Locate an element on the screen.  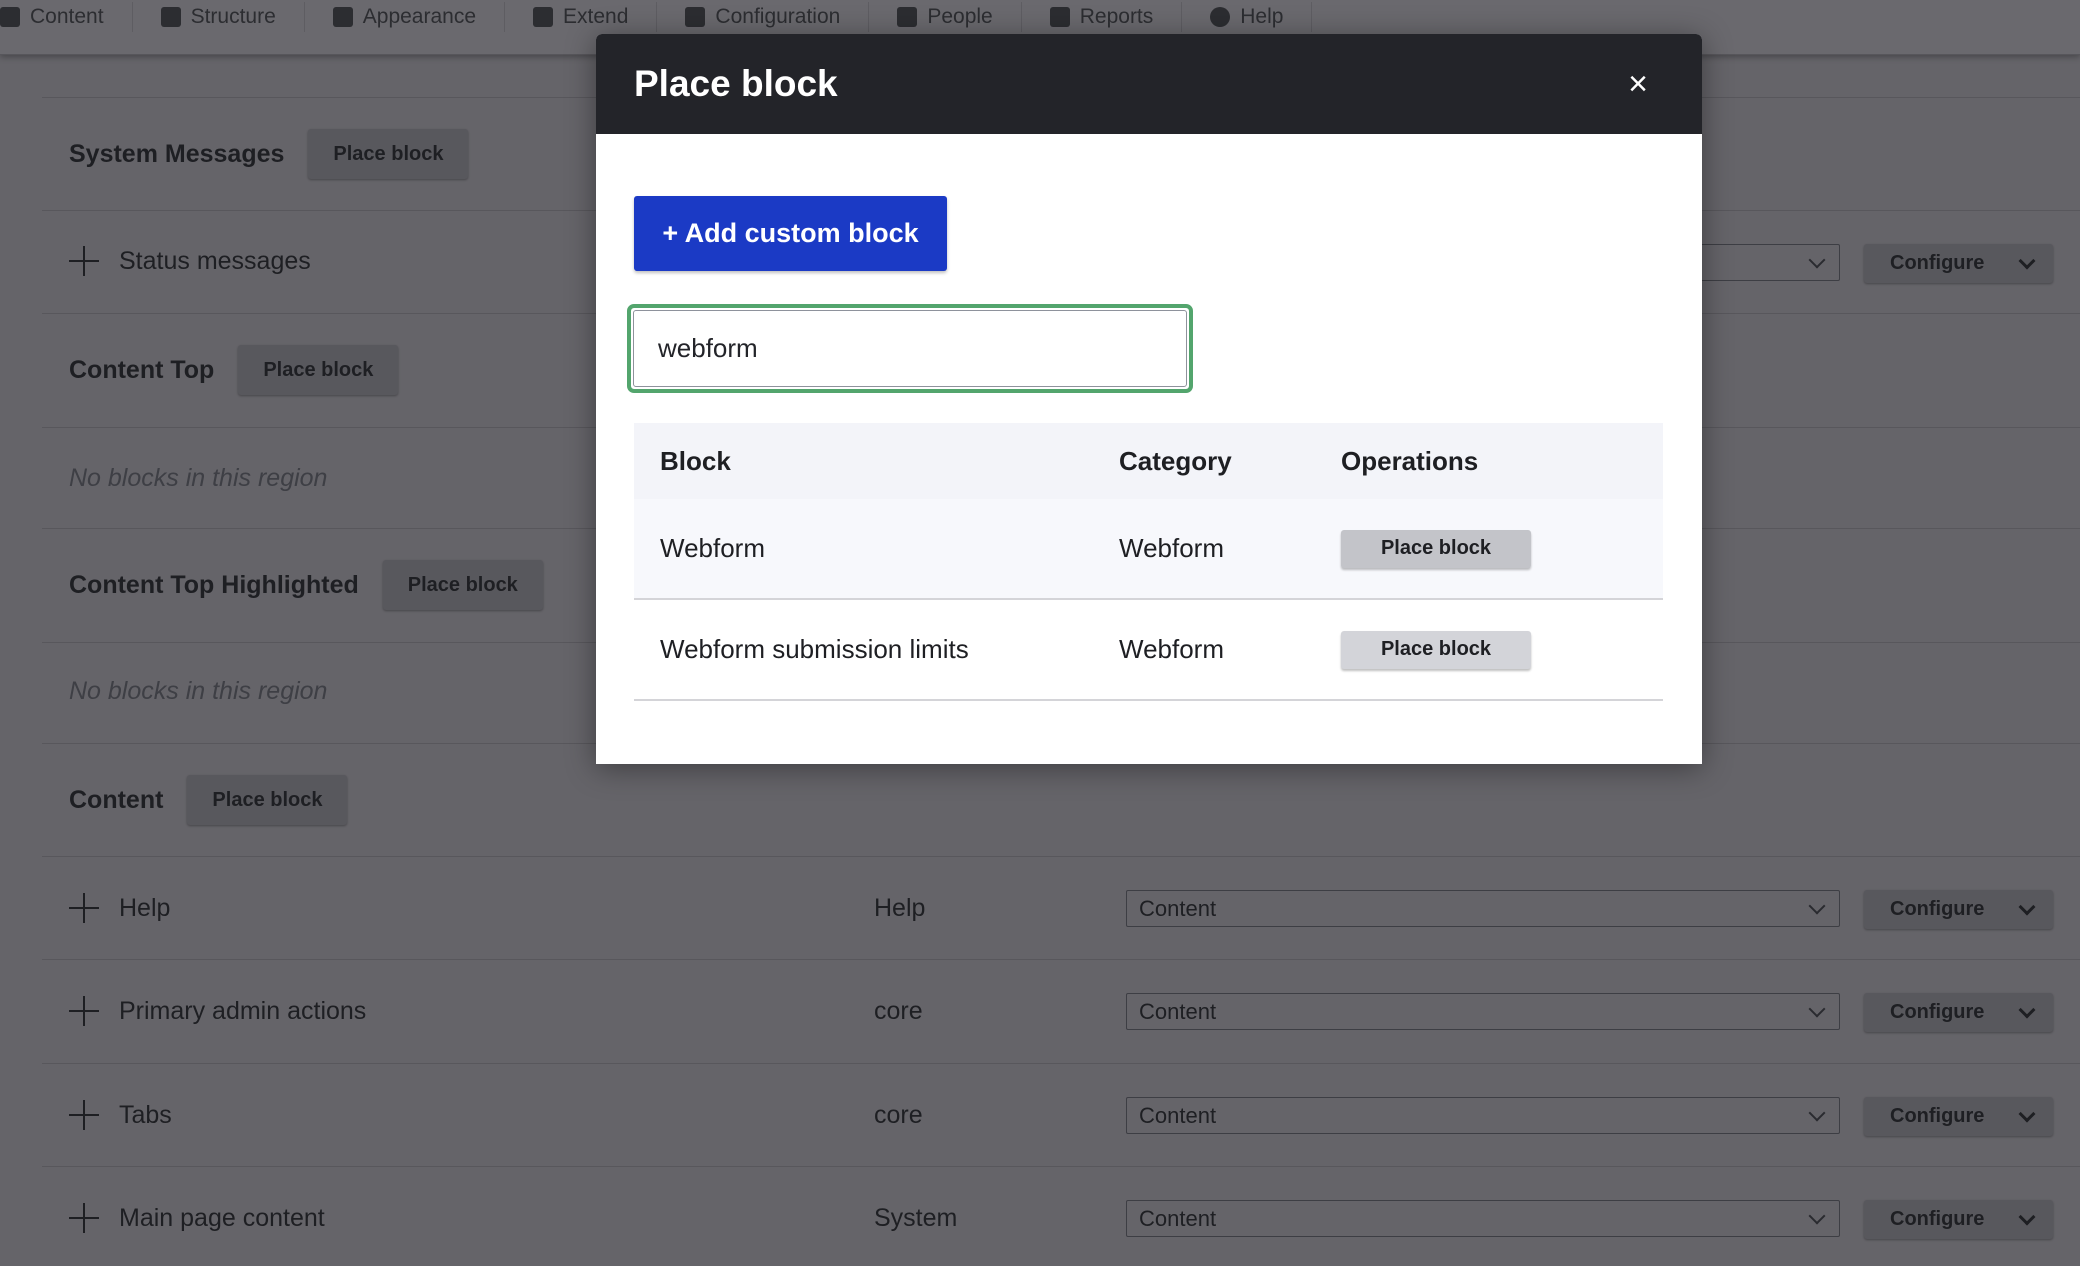
dialog-title: Place block is located at coordinates (736, 83).